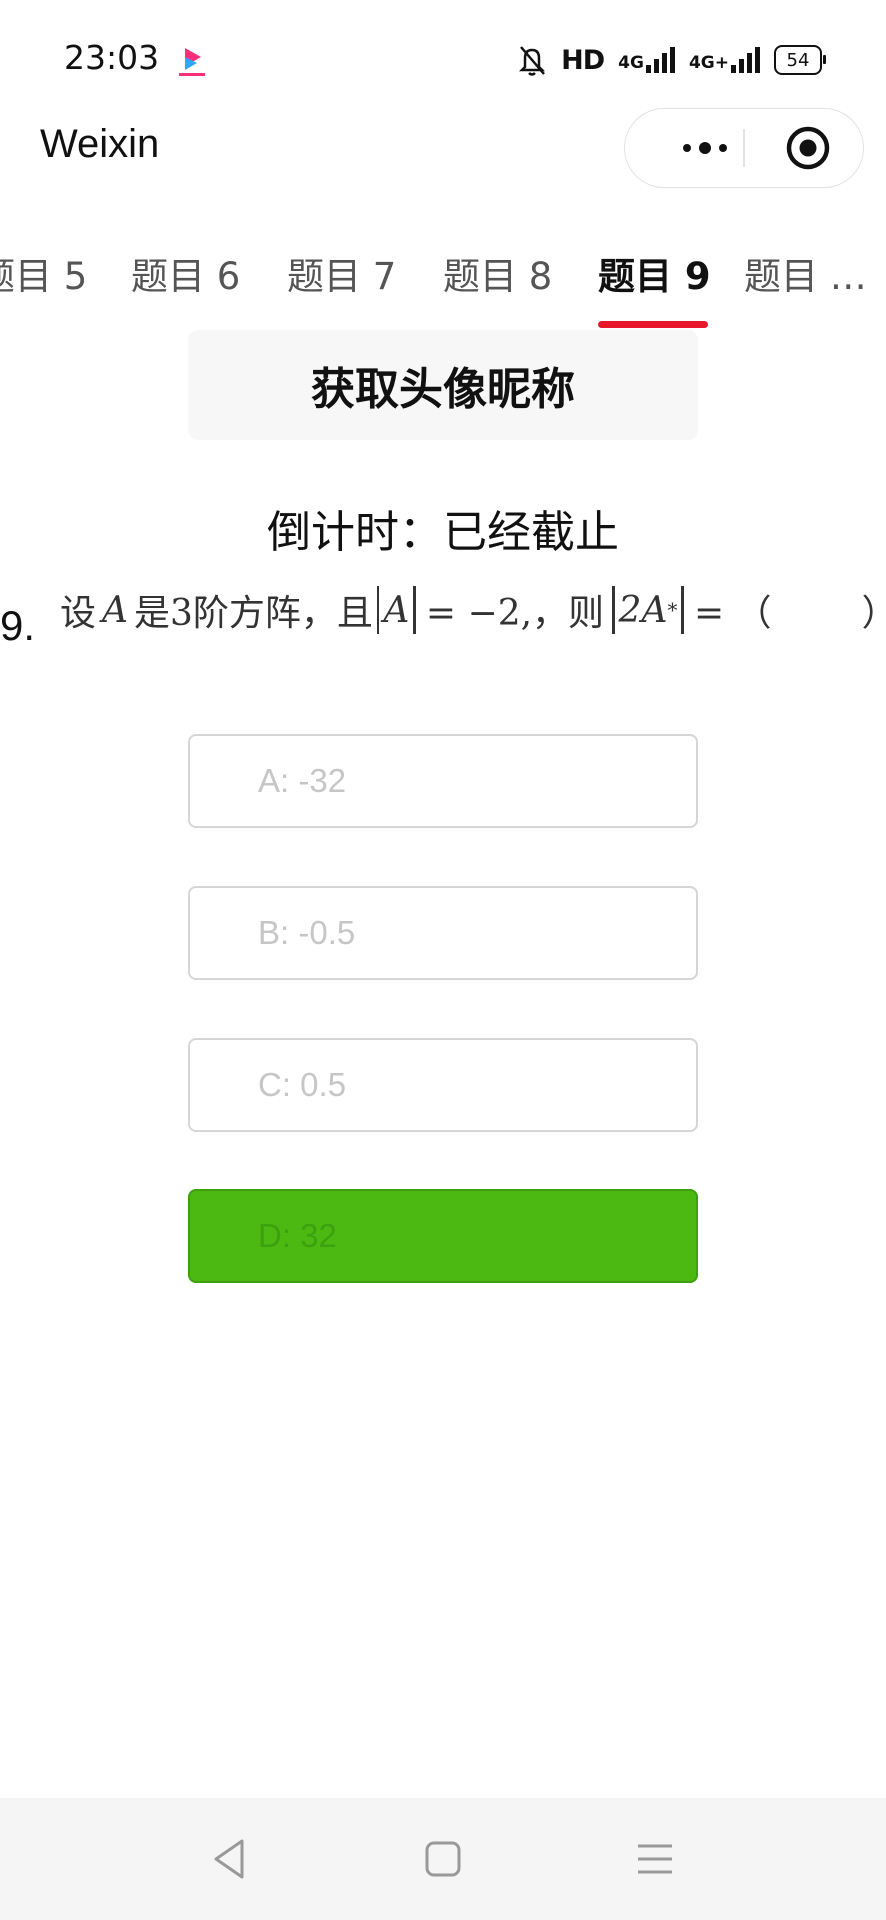 The width and height of the screenshot is (886, 1920). Describe the element at coordinates (654, 273) in the screenshot. I see `tab-question-9: 题目 9` at that location.